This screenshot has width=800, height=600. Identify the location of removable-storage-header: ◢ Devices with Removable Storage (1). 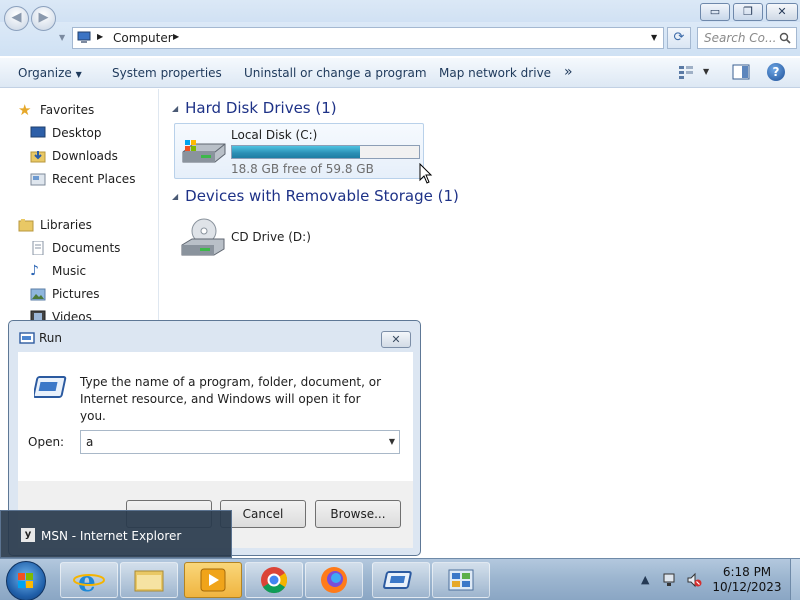
(315, 196).